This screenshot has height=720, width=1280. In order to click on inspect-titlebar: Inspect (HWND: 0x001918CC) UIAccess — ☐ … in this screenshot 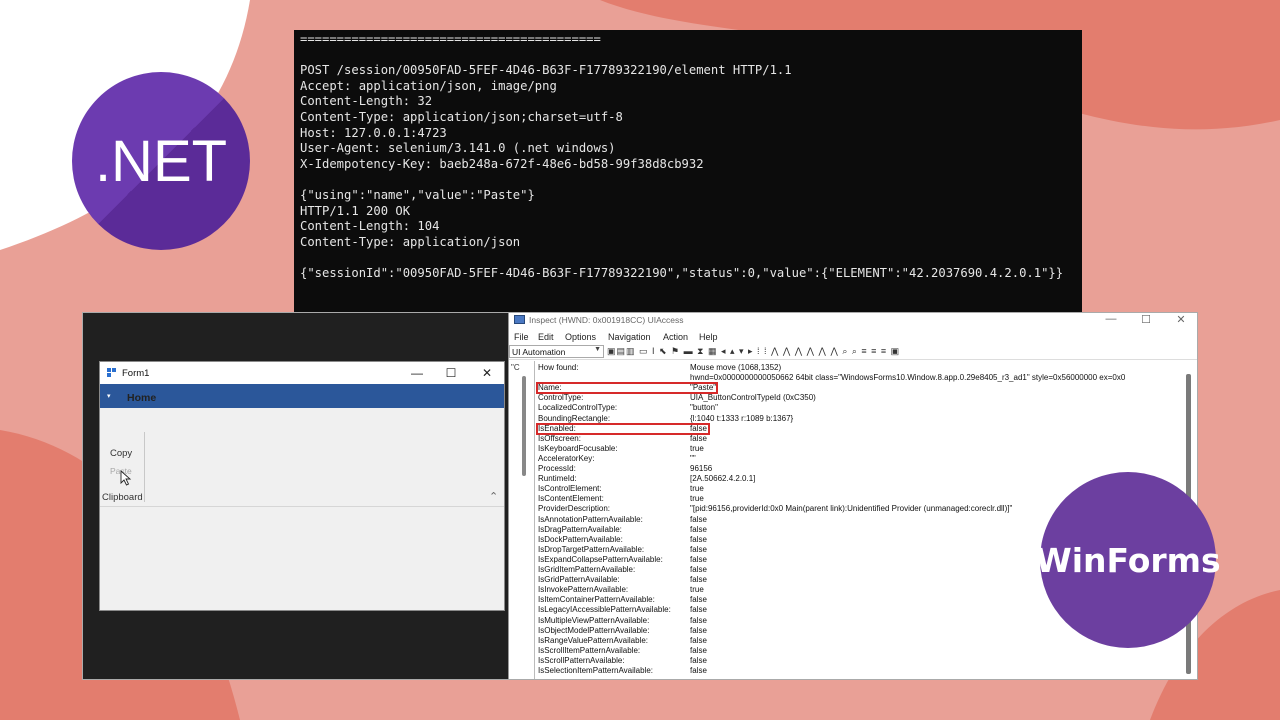, I will do `click(853, 320)`.